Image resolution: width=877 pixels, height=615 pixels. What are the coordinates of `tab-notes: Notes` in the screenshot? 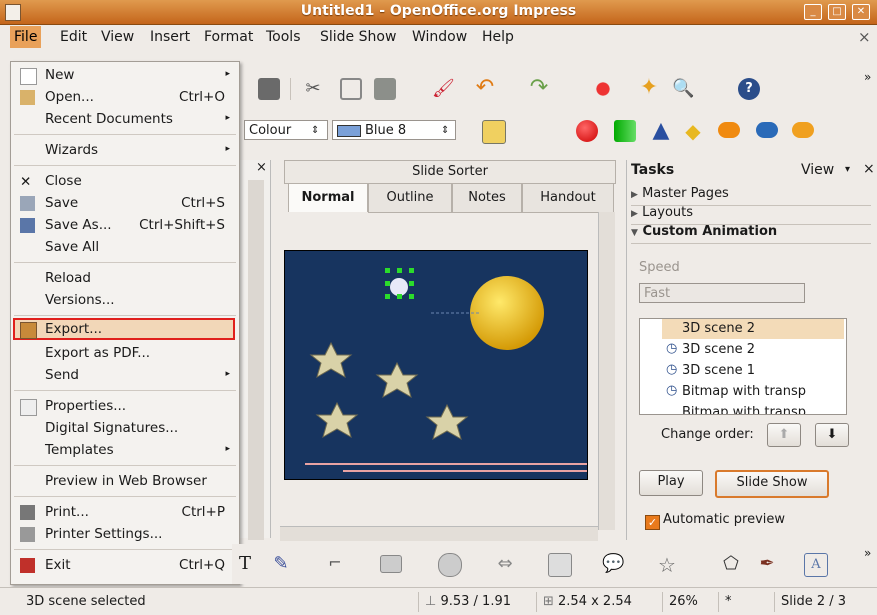 It's located at (487, 198).